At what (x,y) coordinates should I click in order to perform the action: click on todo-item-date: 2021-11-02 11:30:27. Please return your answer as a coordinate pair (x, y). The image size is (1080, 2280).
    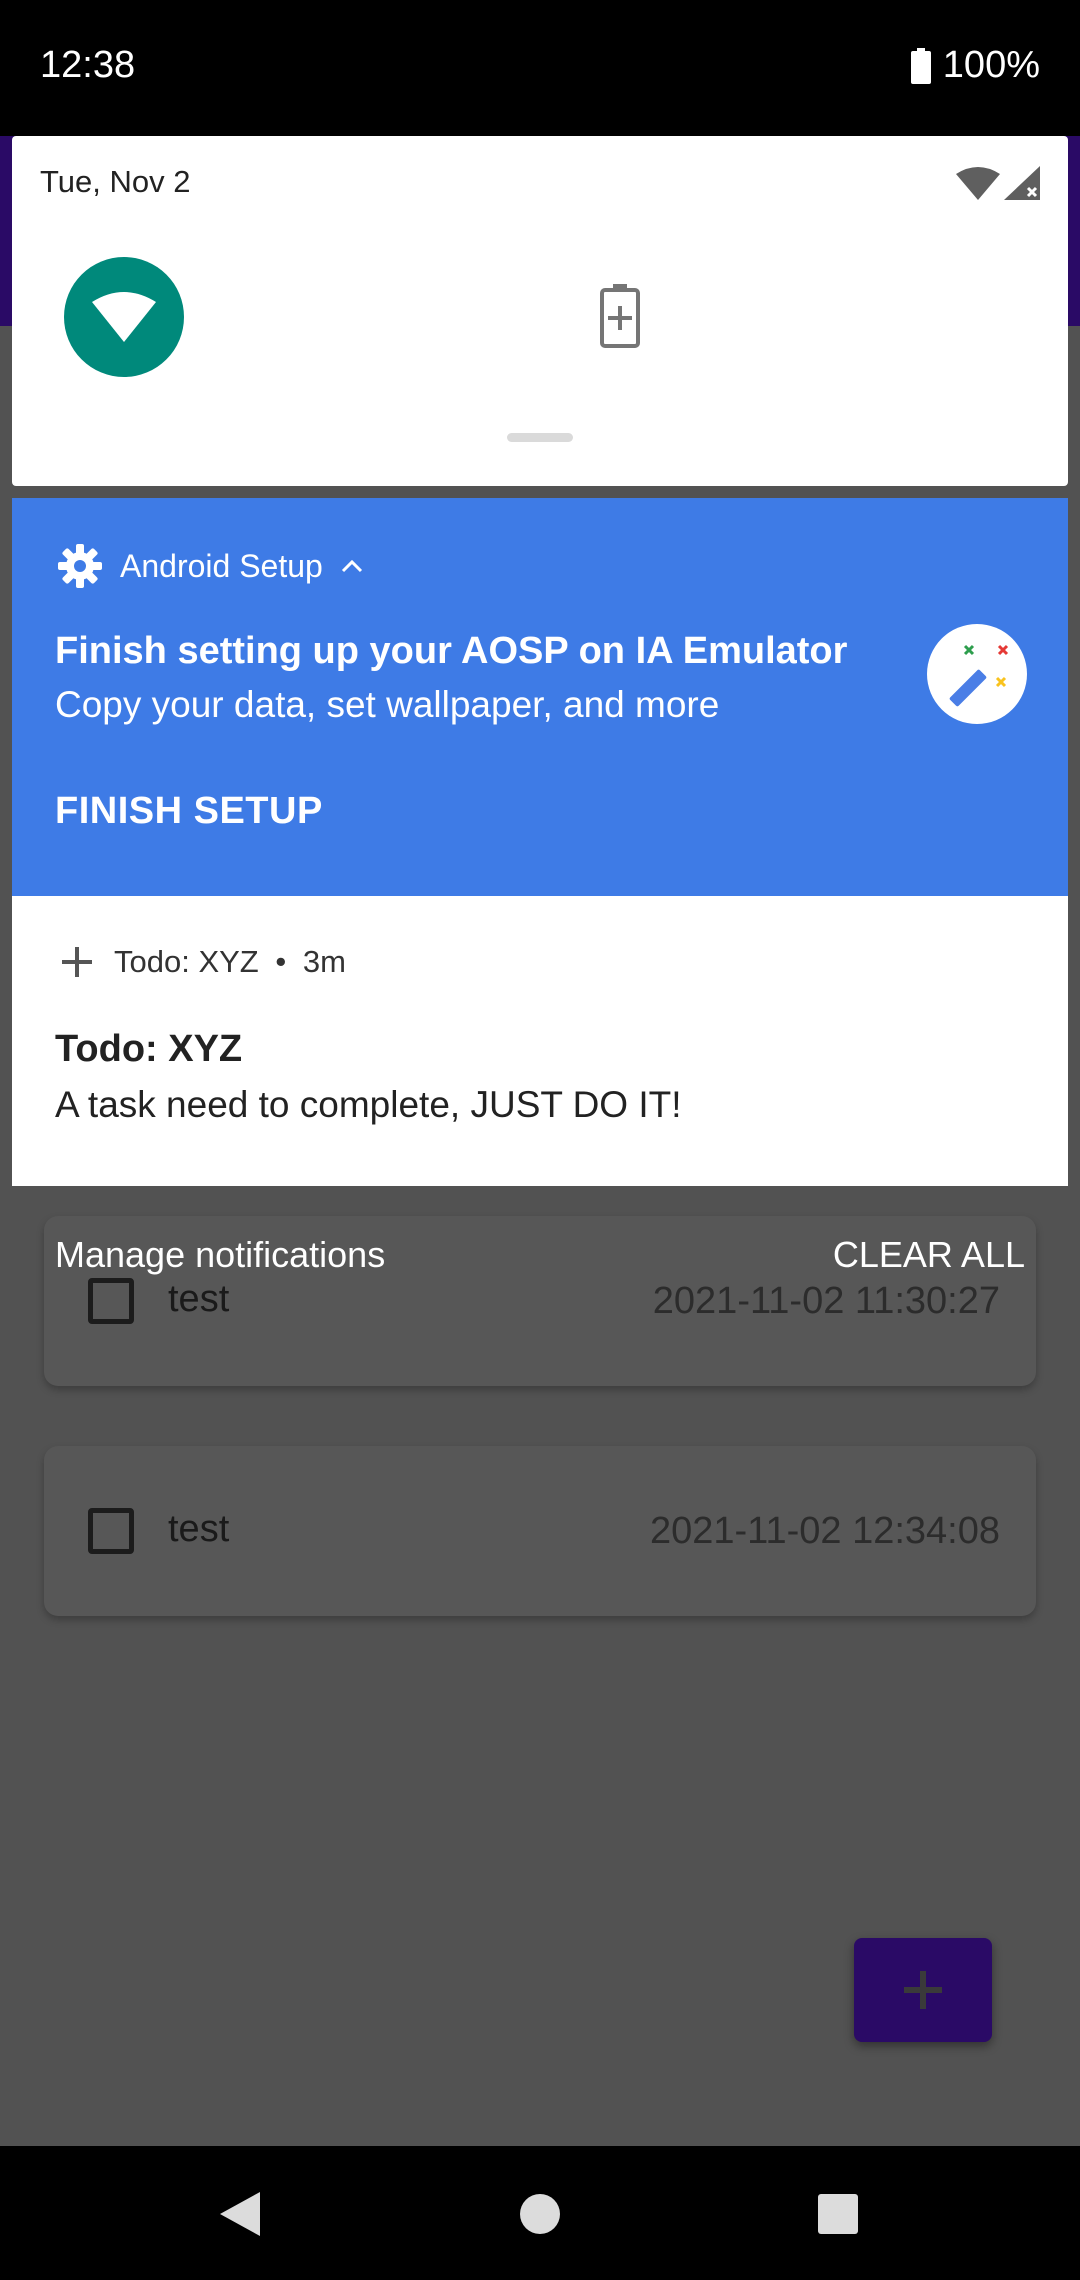
    Looking at the image, I should click on (826, 1301).